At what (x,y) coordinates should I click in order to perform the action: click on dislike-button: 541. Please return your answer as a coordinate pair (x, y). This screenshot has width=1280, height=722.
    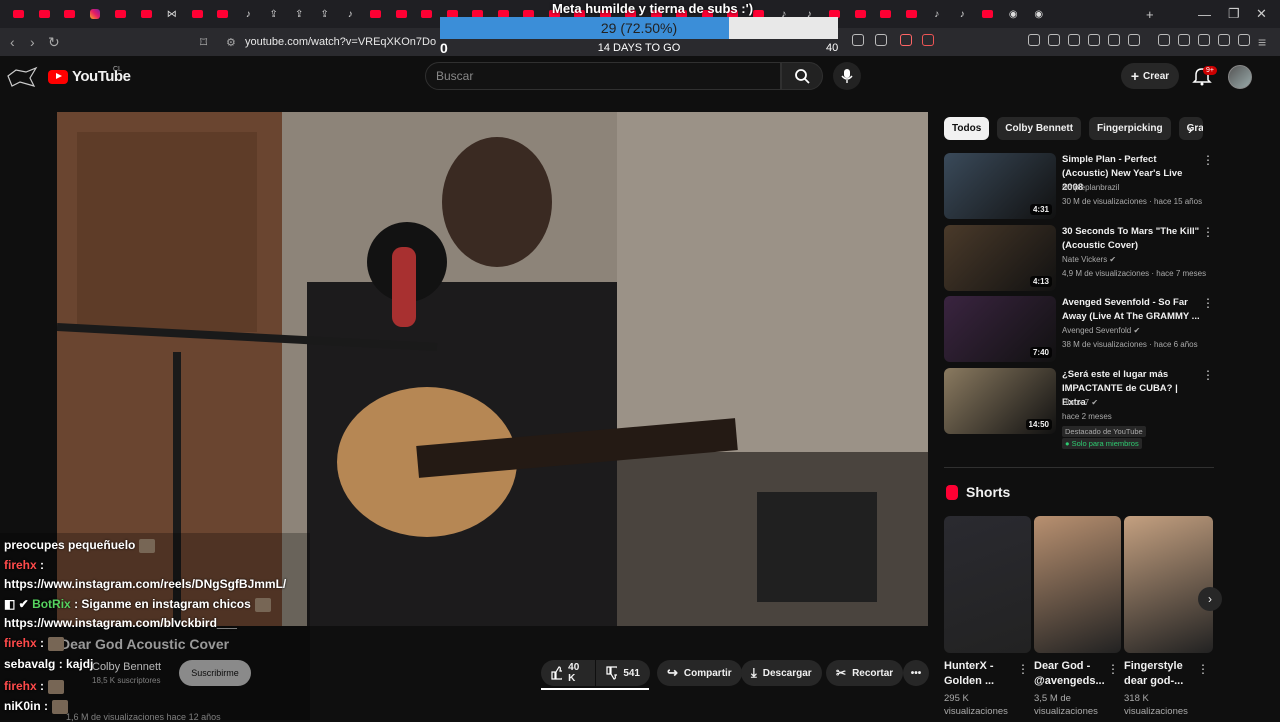
    Looking at the image, I should click on (623, 673).